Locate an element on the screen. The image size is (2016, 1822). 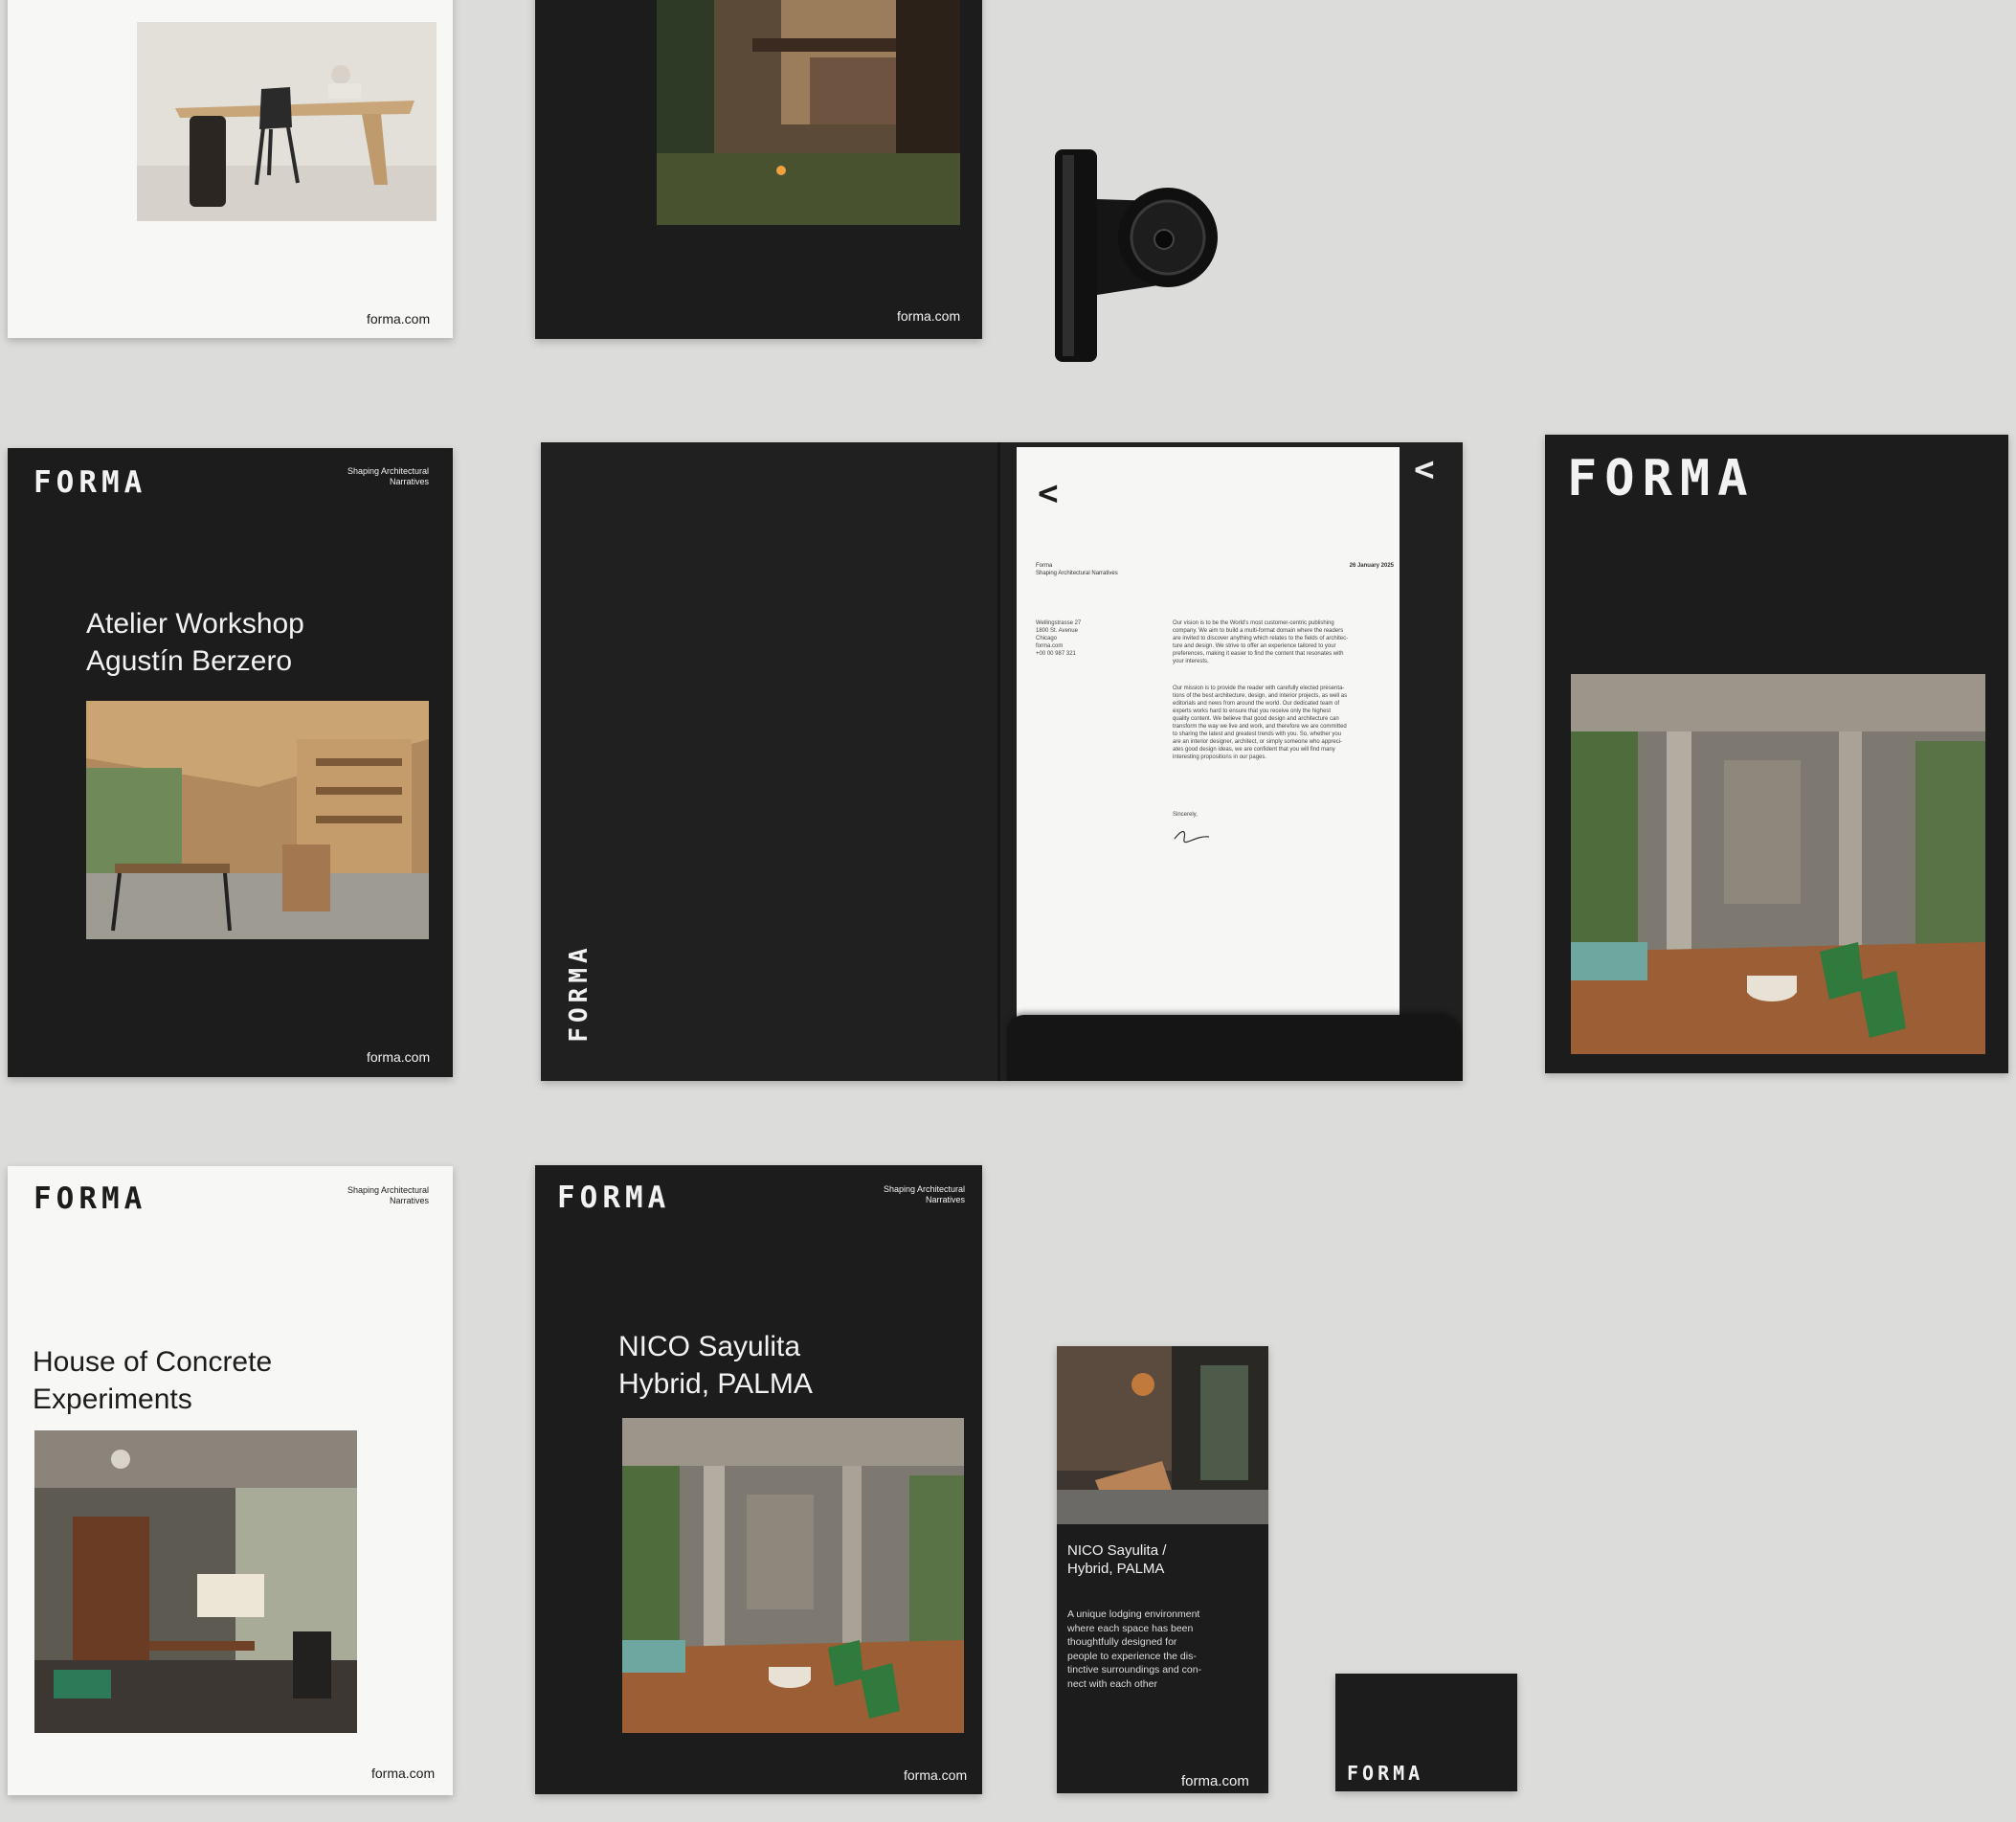
folder-vertical-logo: FORMA is located at coordinates (580, 993).